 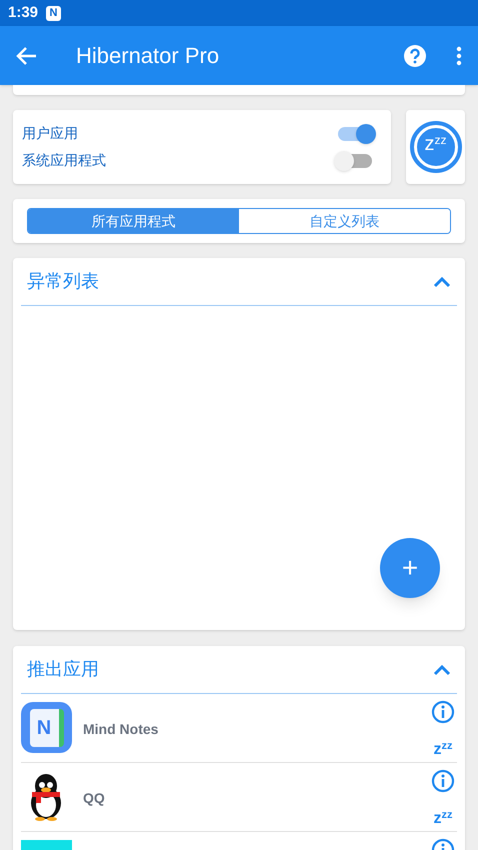 I want to click on notification-icon: N, so click(x=54, y=13).